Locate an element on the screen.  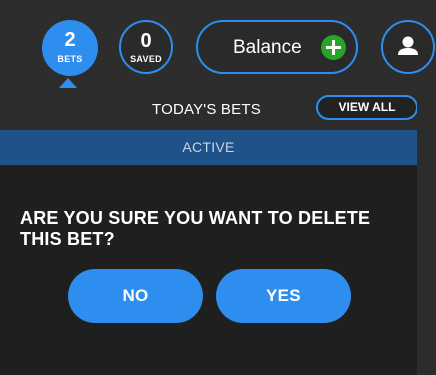
no-button: NO is located at coordinates (135, 296).